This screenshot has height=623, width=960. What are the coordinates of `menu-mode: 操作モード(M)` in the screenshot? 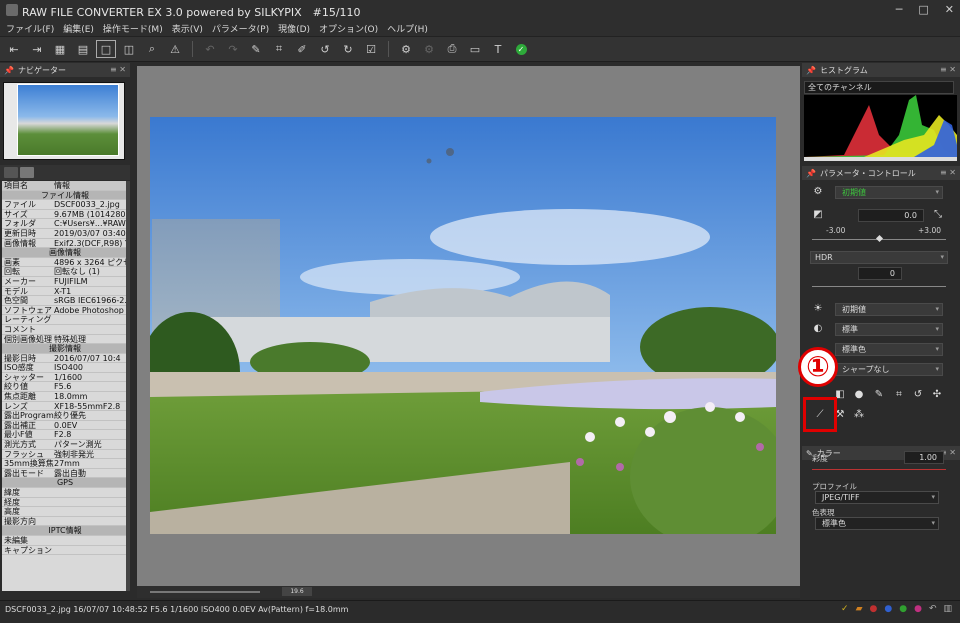 It's located at (133, 28).